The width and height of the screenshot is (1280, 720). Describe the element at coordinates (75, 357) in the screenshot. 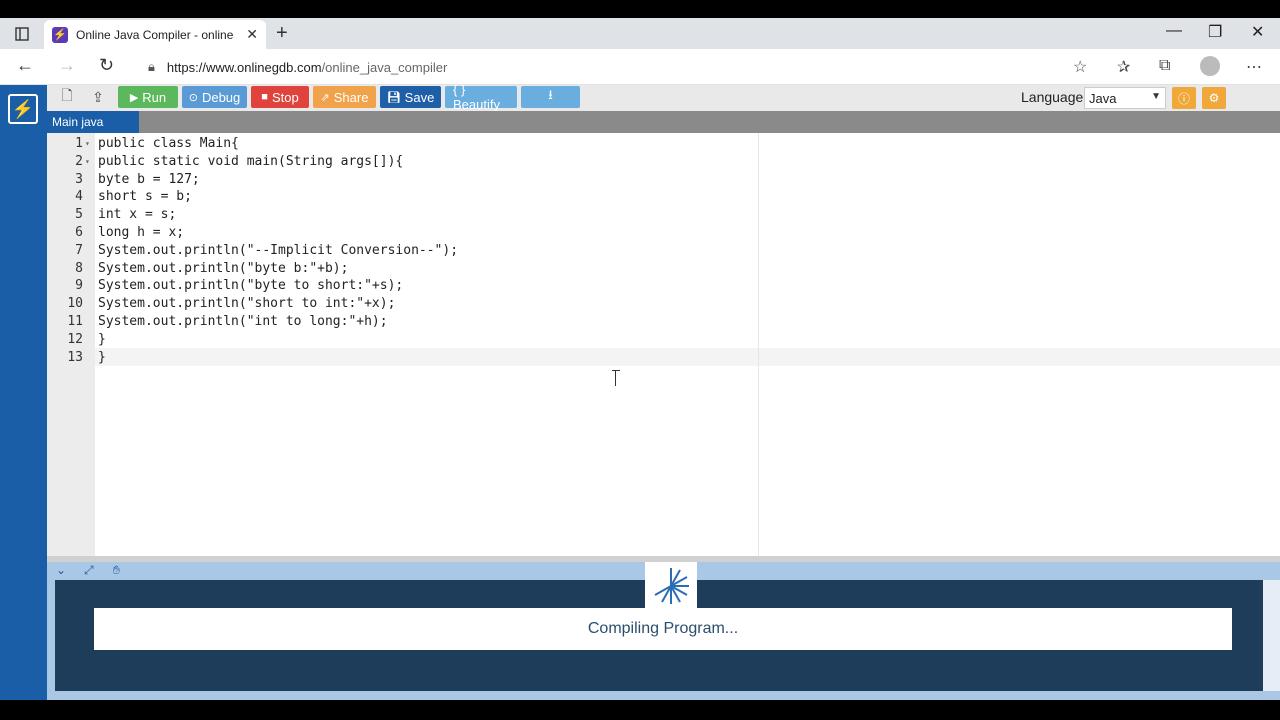

I see `line-number: 13` at that location.